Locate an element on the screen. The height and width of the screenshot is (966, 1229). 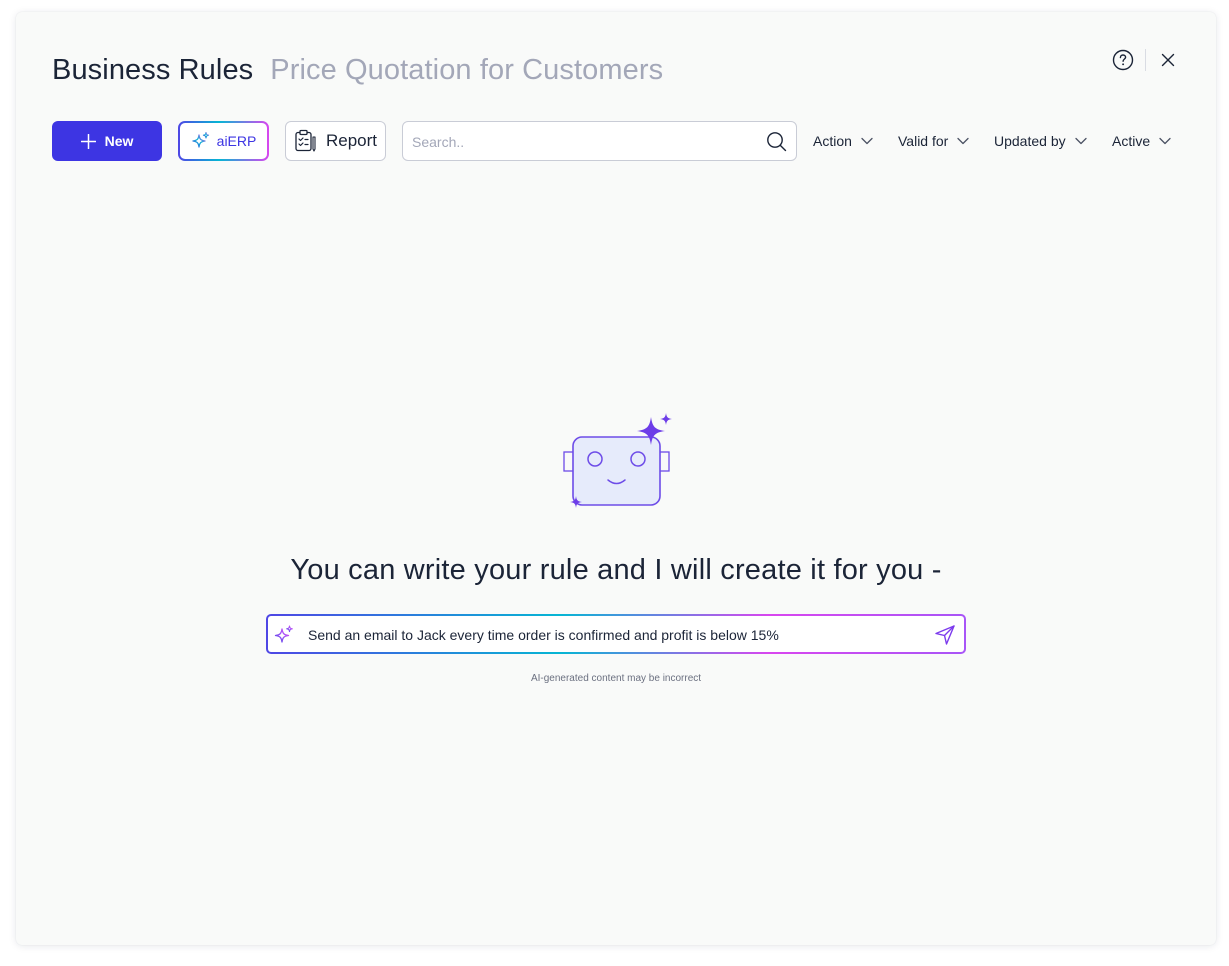
close-button is located at coordinates (1168, 60).